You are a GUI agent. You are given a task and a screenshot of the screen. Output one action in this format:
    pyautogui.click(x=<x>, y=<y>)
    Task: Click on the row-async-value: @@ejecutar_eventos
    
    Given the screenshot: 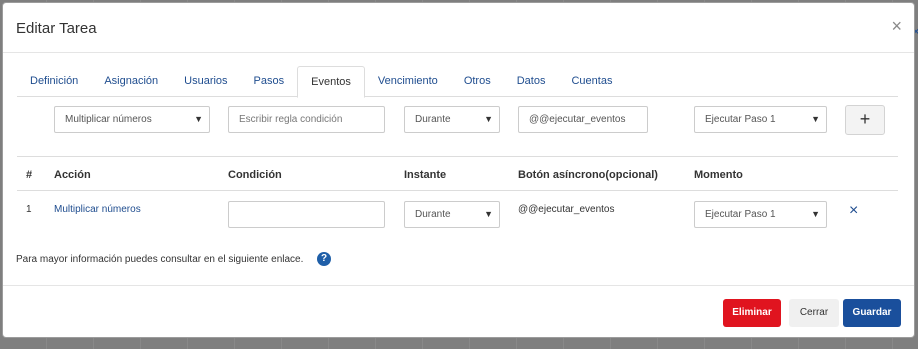 What is the action you would take?
    pyautogui.click(x=566, y=209)
    